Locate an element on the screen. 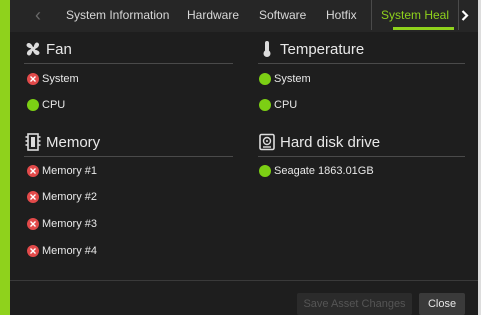  tab-scroll-right-button is located at coordinates (465, 15).